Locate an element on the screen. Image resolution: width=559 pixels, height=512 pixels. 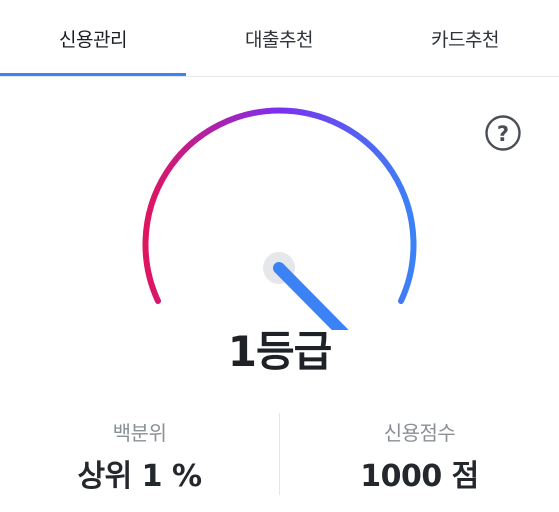
credit-grade: 1등급 is located at coordinates (280, 351).